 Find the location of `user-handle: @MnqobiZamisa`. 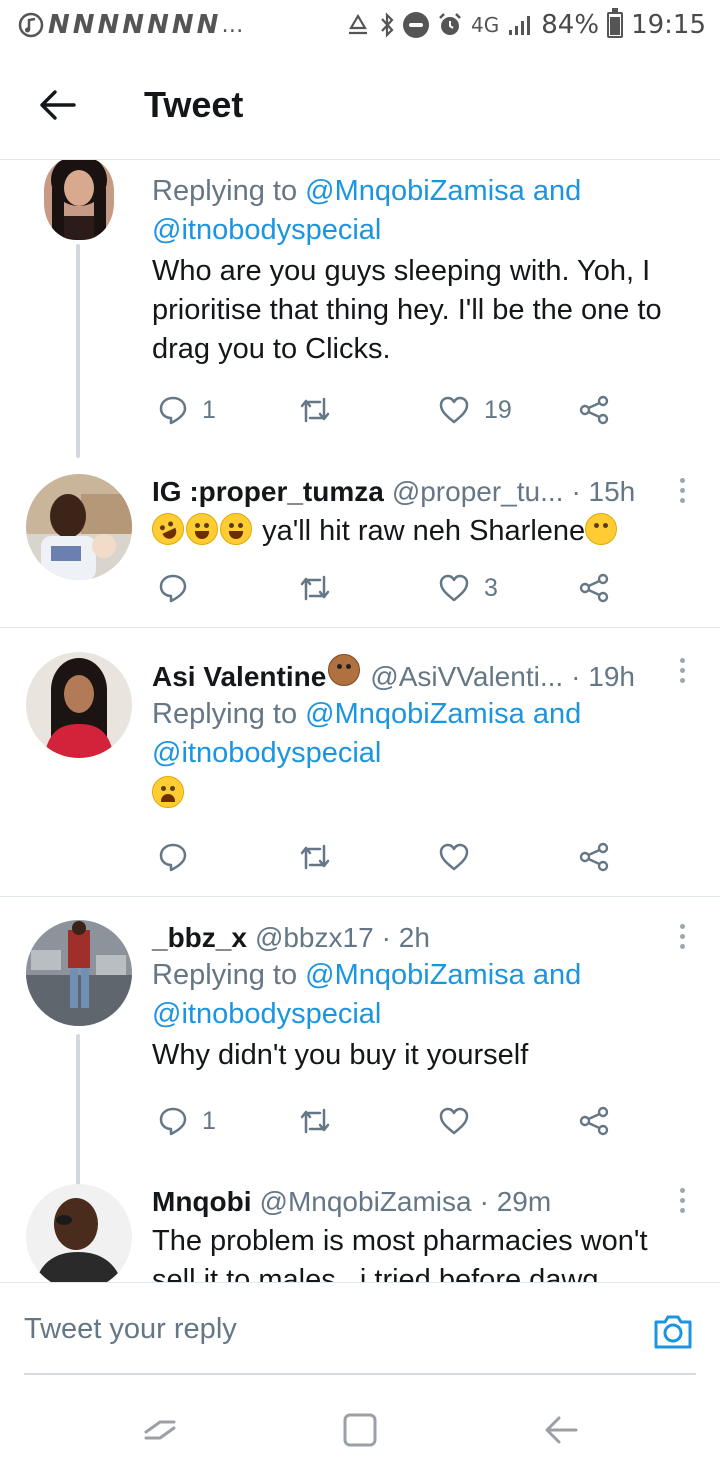

user-handle: @MnqobiZamisa is located at coordinates (366, 1202).